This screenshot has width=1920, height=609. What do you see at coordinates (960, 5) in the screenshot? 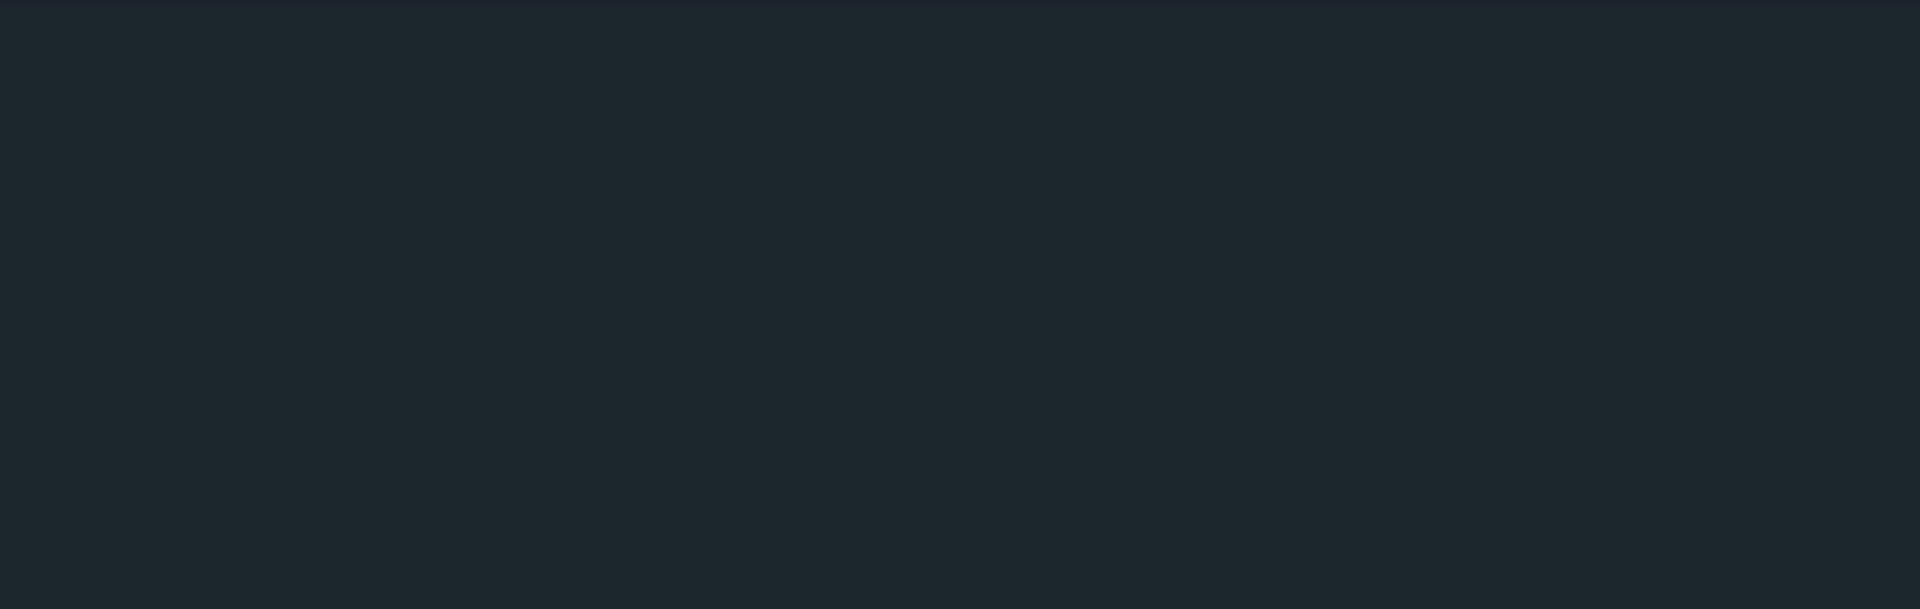
I see `top-edge` at bounding box center [960, 5].